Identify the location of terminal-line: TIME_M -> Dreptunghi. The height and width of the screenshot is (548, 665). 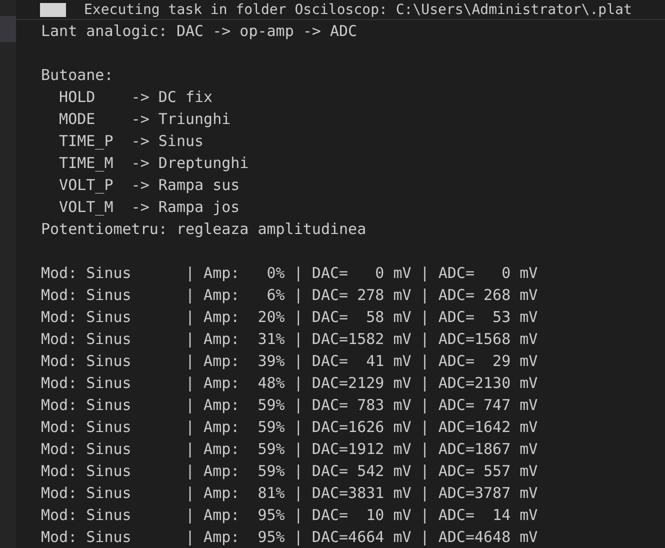
(154, 163).